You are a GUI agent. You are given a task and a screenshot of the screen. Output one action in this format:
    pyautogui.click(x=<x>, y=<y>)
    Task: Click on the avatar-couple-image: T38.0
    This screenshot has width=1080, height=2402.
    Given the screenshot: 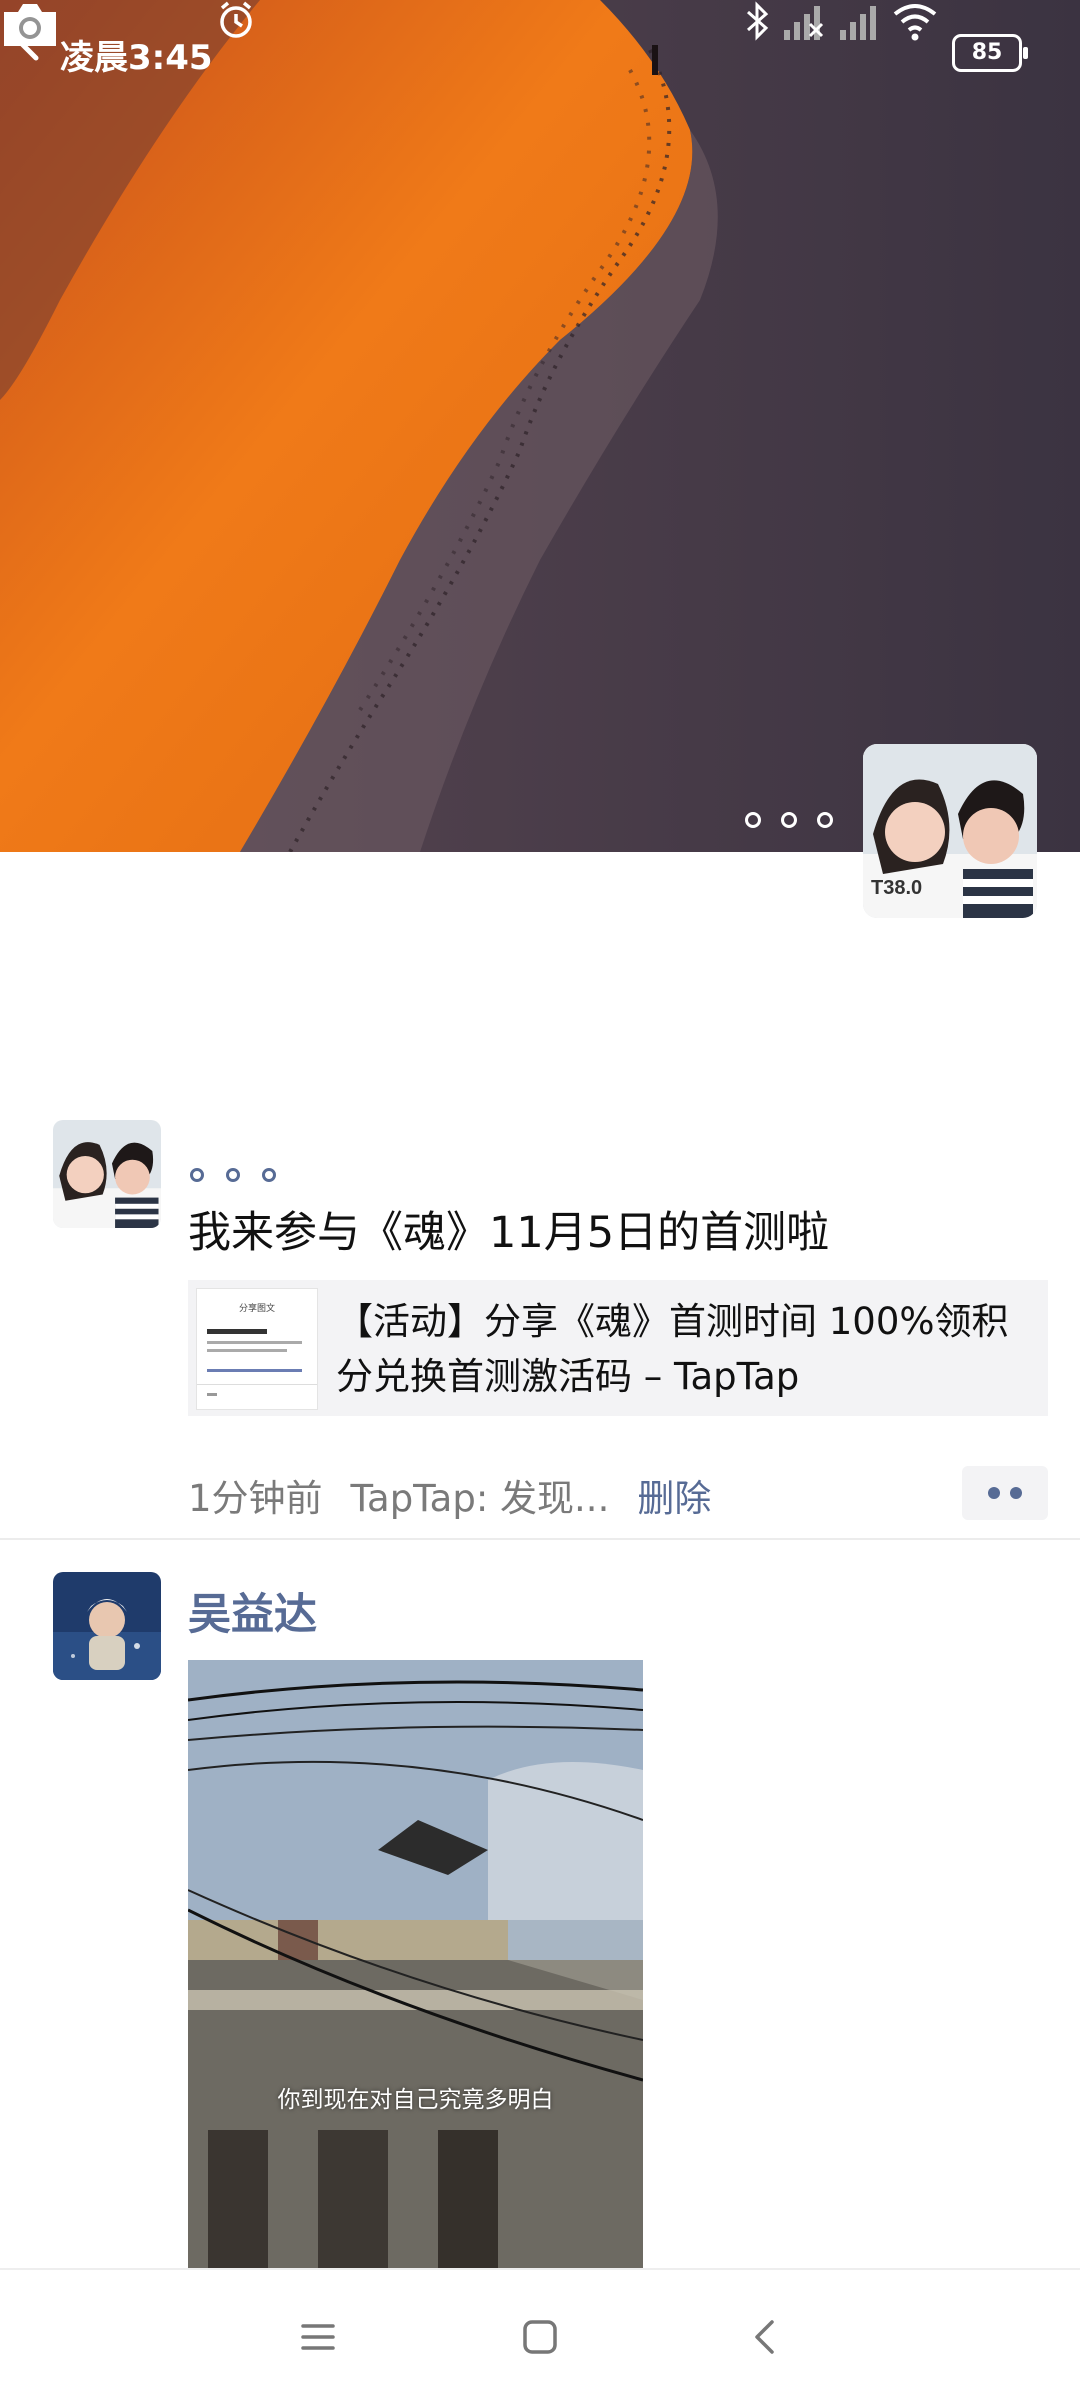 What is the action you would take?
    pyautogui.click(x=950, y=831)
    